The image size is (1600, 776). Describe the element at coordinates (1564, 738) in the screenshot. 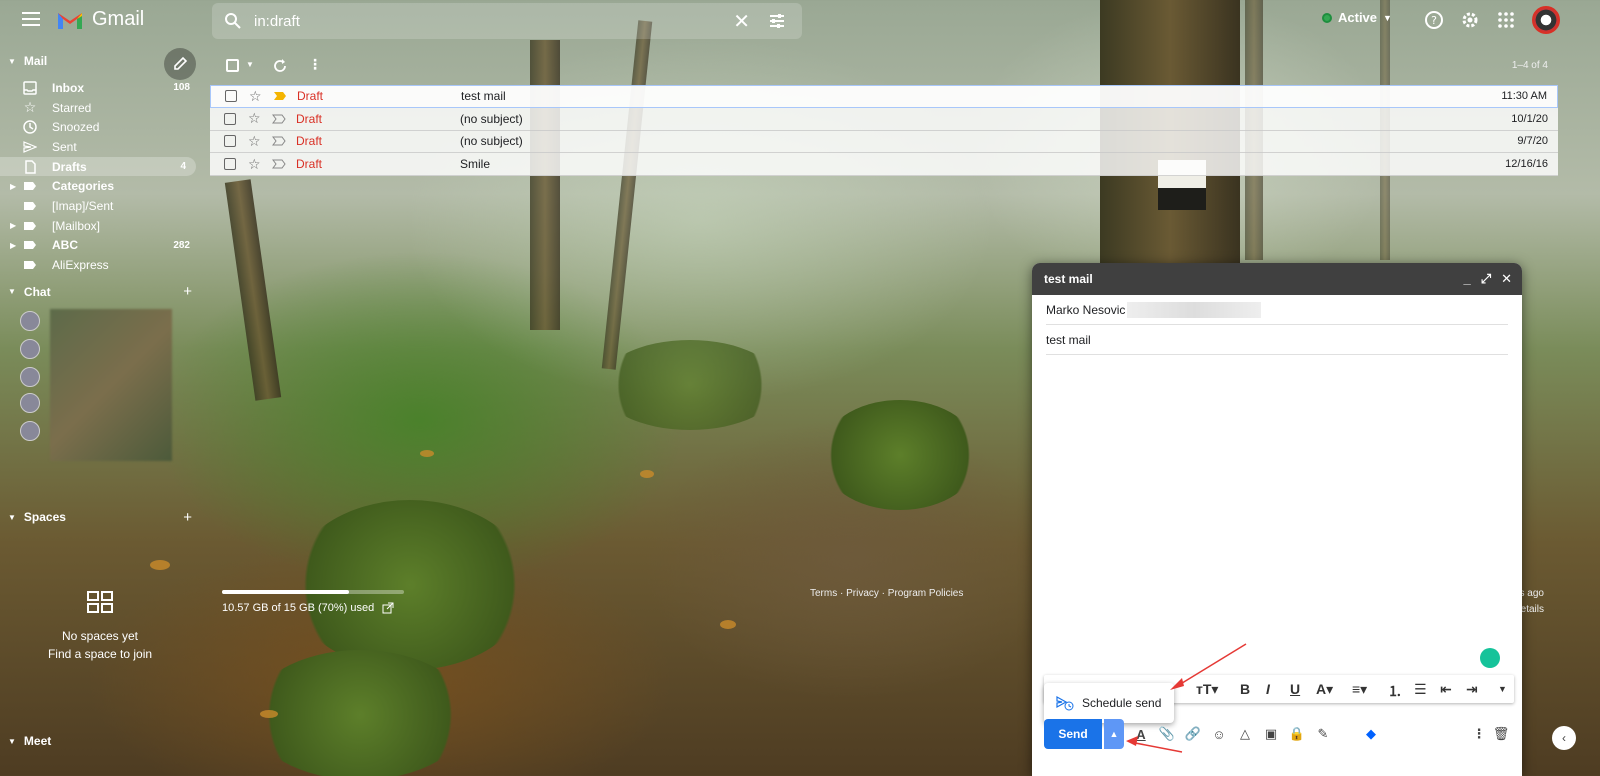

I see `side-panel-toggle: ‹` at that location.